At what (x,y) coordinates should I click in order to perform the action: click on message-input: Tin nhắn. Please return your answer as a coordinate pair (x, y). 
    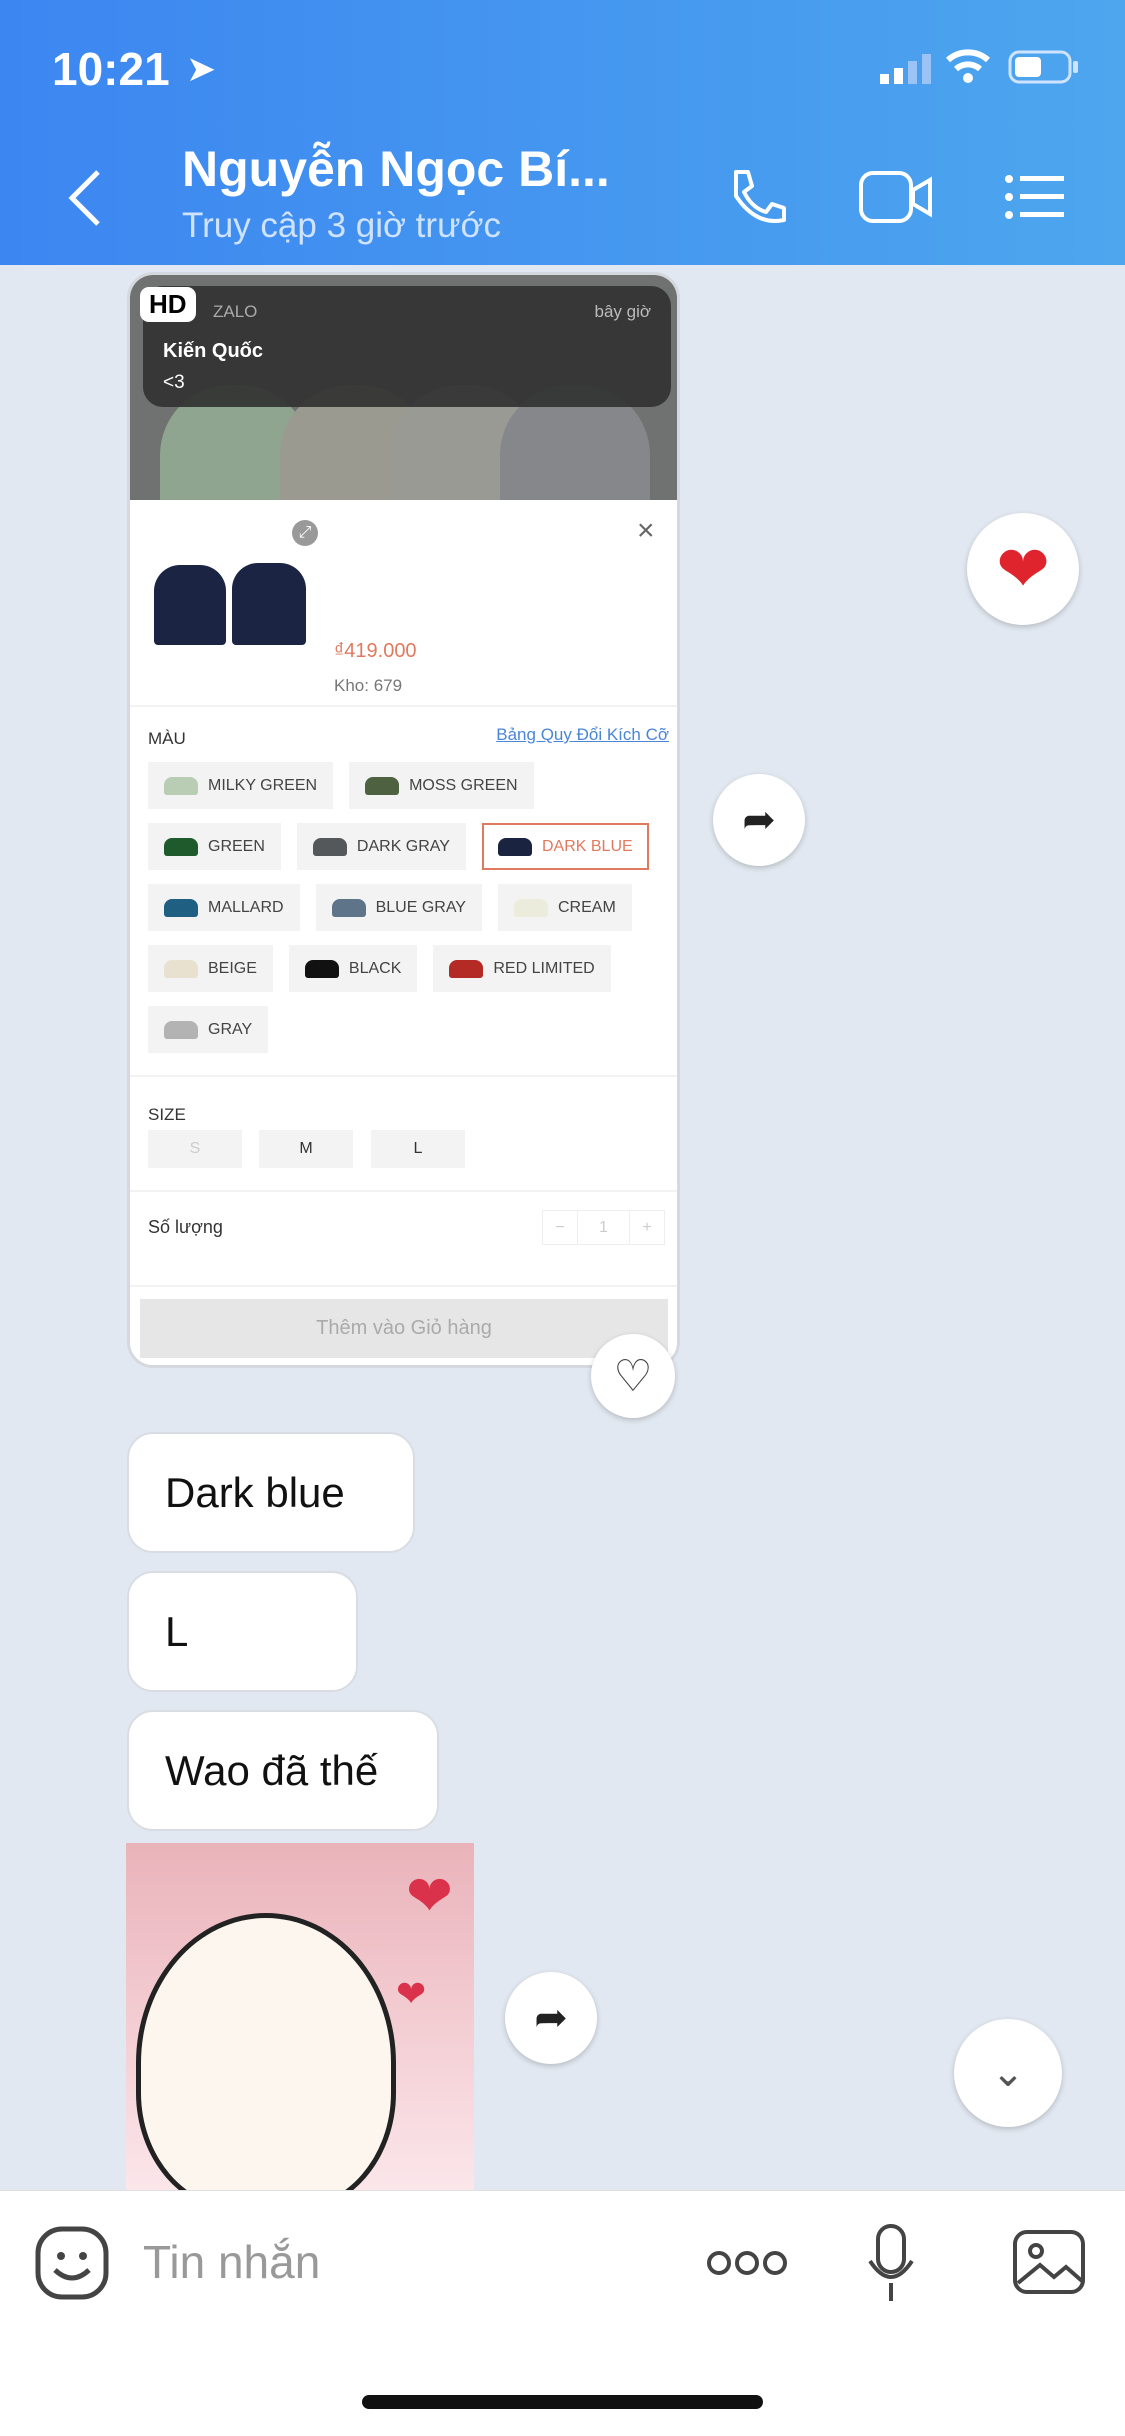
    Looking at the image, I should click on (231, 2262).